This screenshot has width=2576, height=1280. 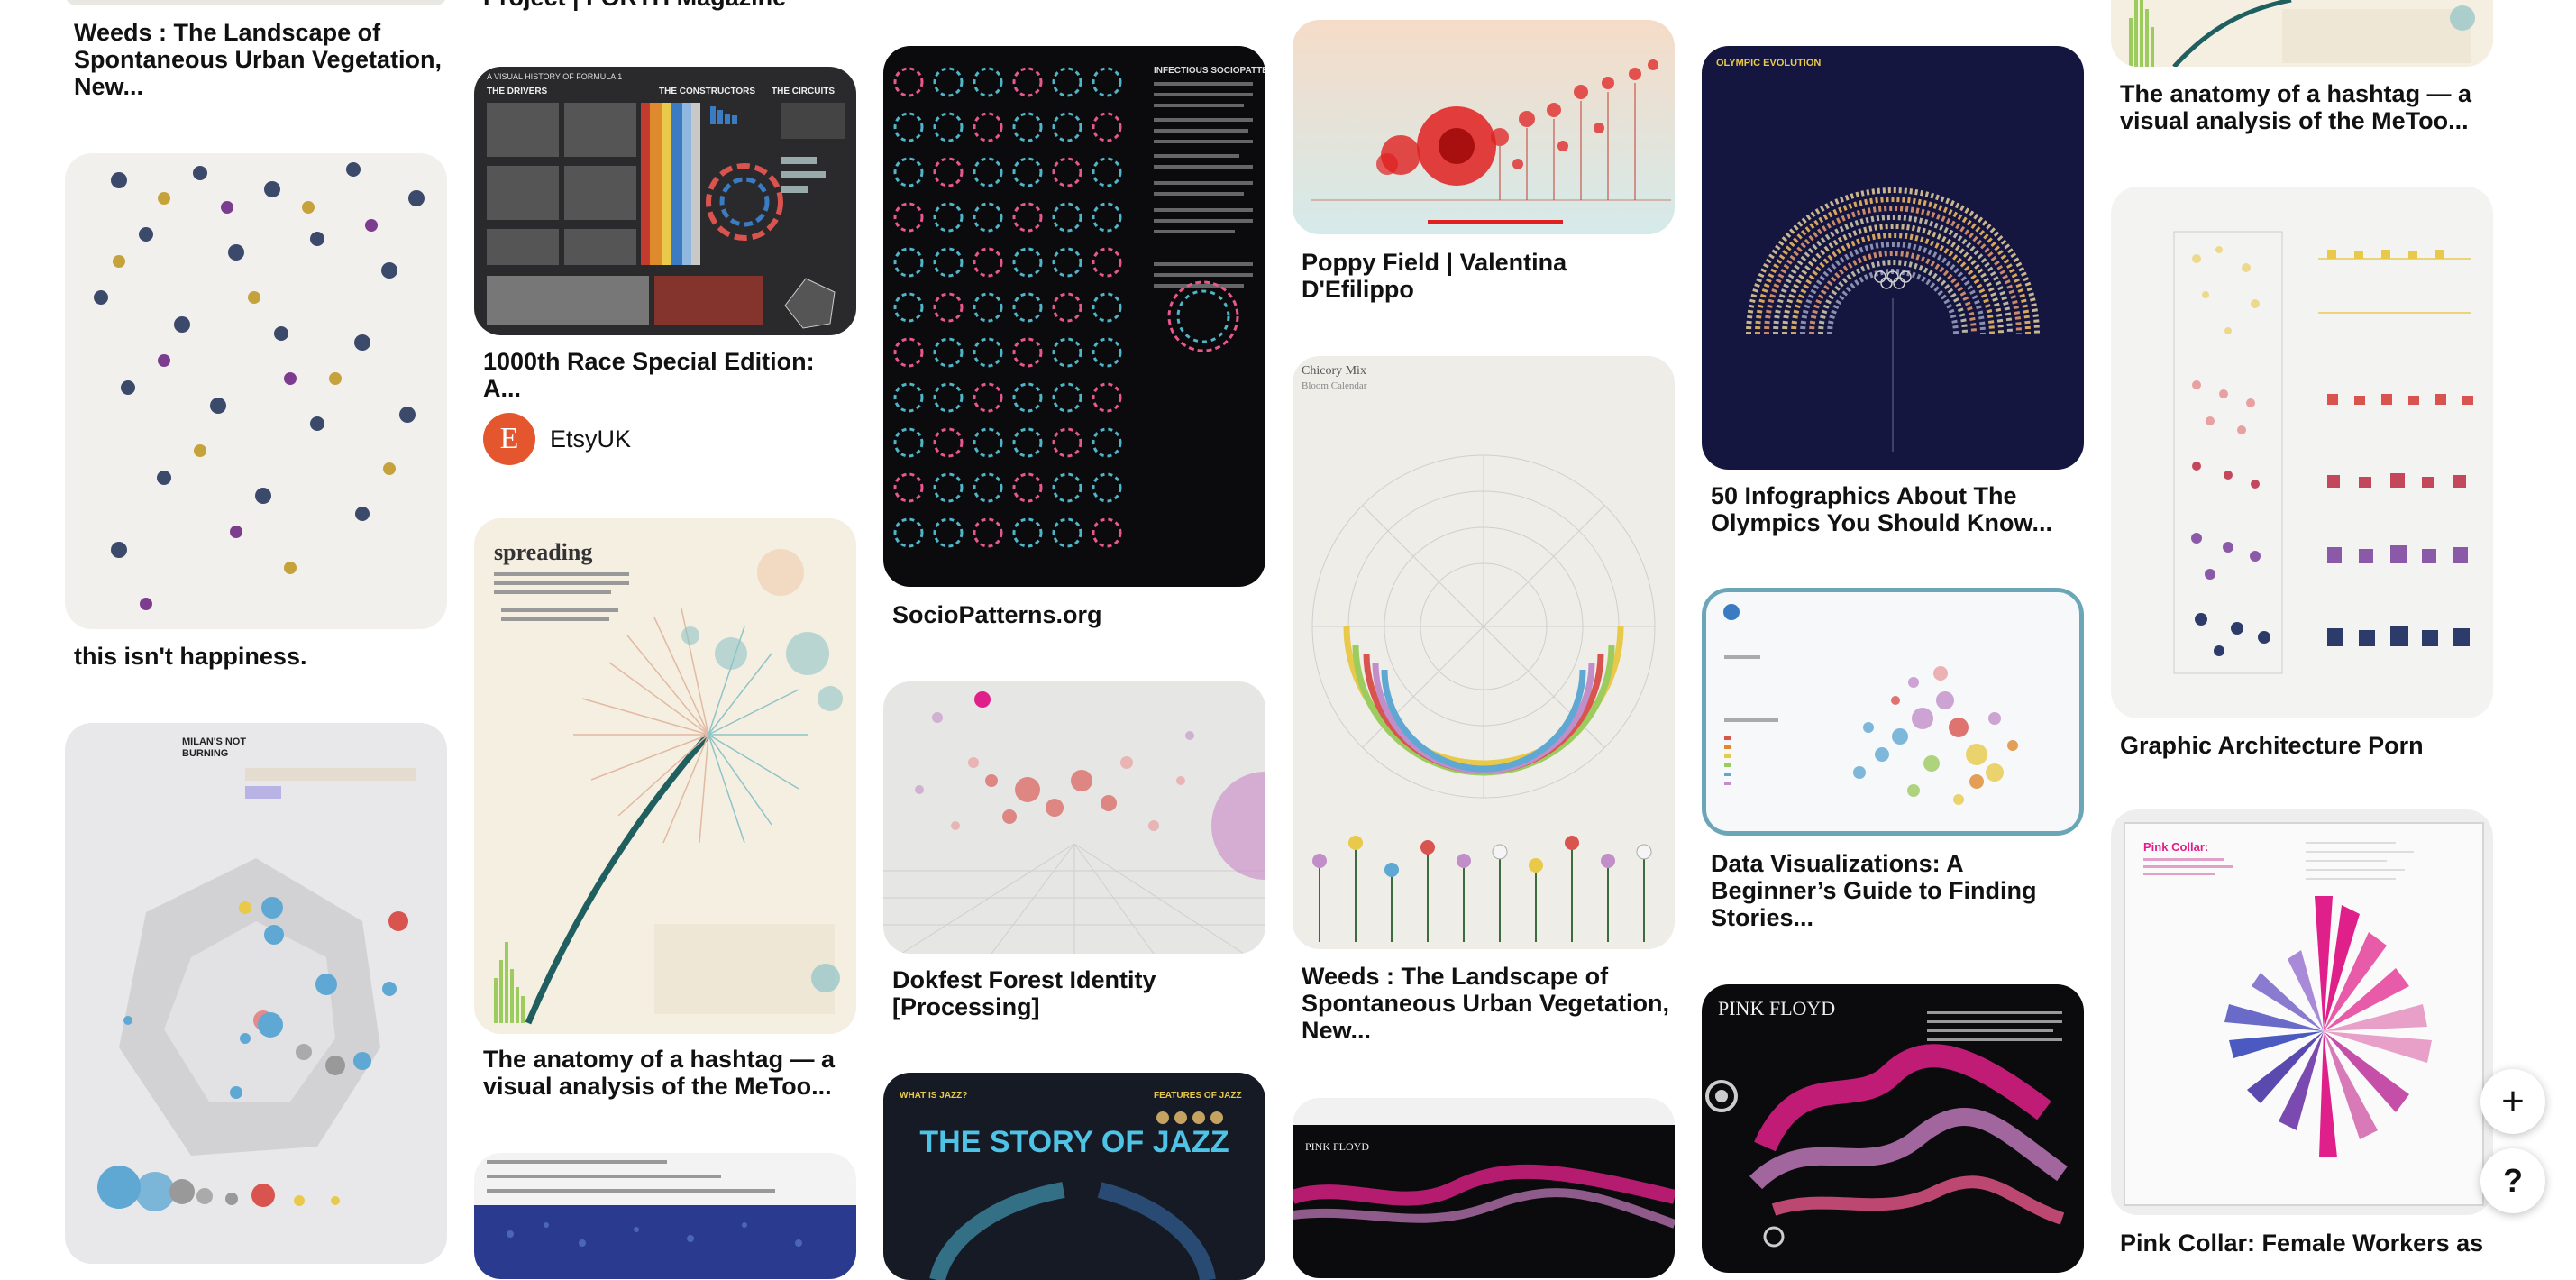 I want to click on data-viz-frame, so click(x=1892, y=711).